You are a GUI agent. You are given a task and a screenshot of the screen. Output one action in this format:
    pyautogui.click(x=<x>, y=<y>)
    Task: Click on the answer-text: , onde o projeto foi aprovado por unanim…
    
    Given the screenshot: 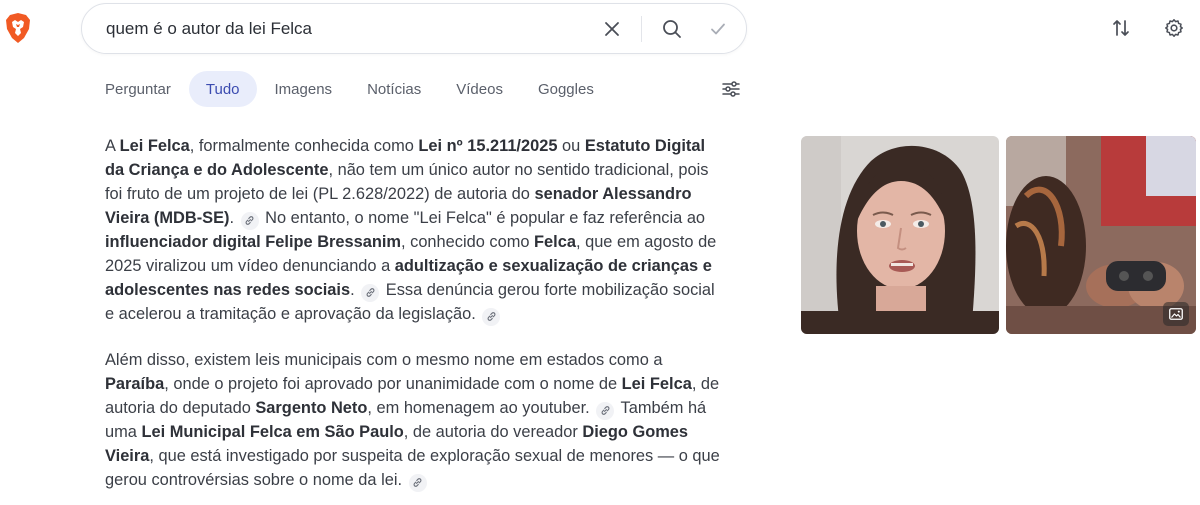 What is the action you would take?
    pyautogui.click(x=393, y=384)
    